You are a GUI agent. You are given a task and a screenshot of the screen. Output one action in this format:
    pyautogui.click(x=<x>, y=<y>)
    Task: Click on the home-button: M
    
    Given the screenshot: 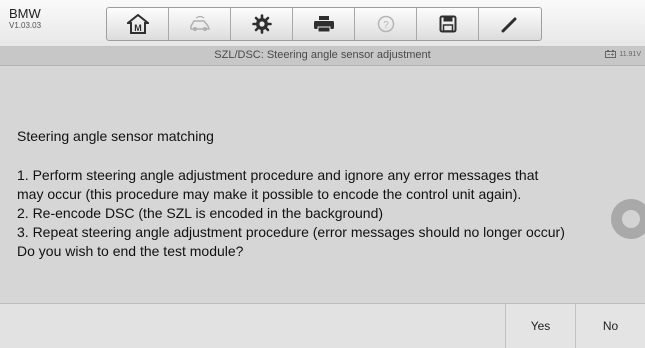 What is the action you would take?
    pyautogui.click(x=138, y=24)
    